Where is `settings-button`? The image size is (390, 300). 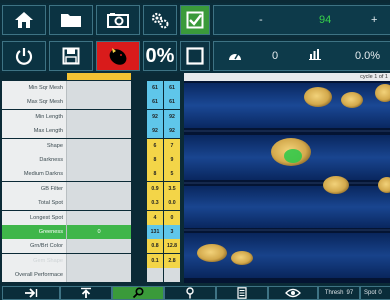
settings-button is located at coordinates (160, 20).